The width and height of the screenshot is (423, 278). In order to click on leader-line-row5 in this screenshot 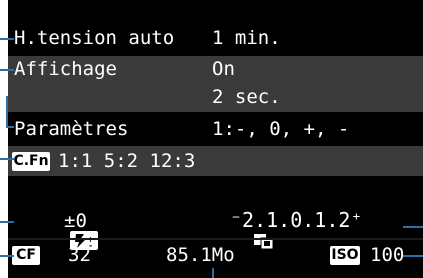, I will do `click(7, 159)`.